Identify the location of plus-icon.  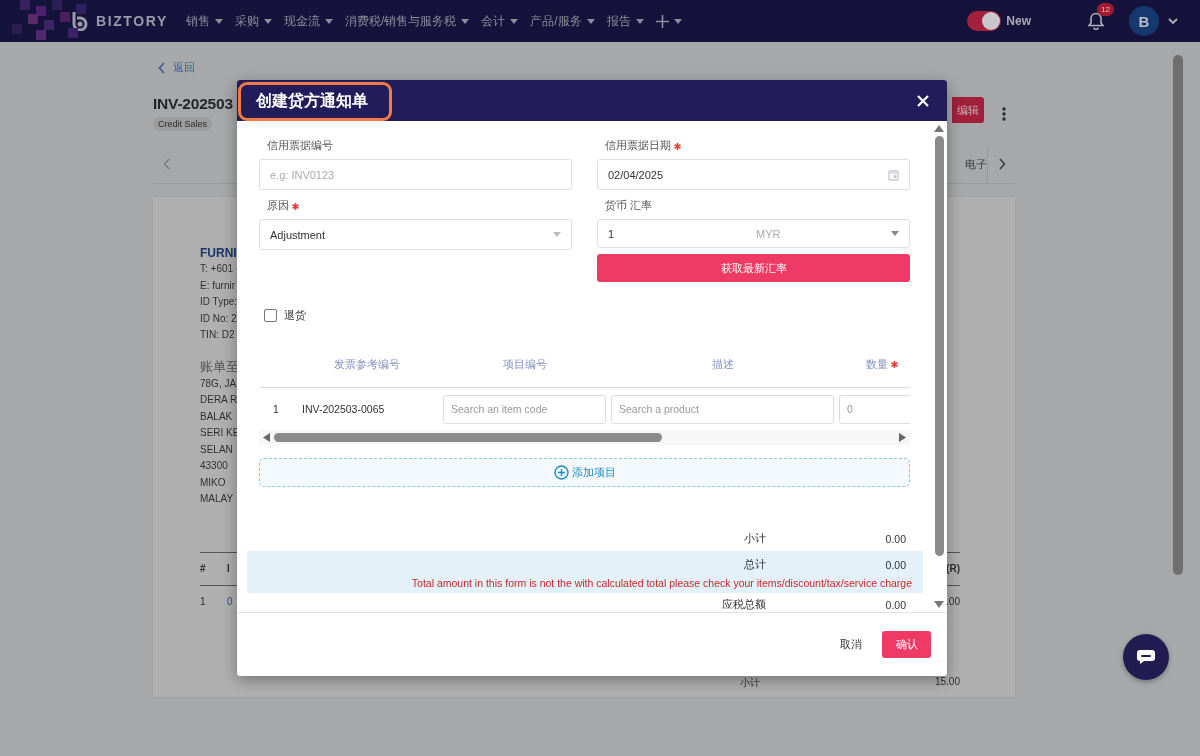
(662, 21).